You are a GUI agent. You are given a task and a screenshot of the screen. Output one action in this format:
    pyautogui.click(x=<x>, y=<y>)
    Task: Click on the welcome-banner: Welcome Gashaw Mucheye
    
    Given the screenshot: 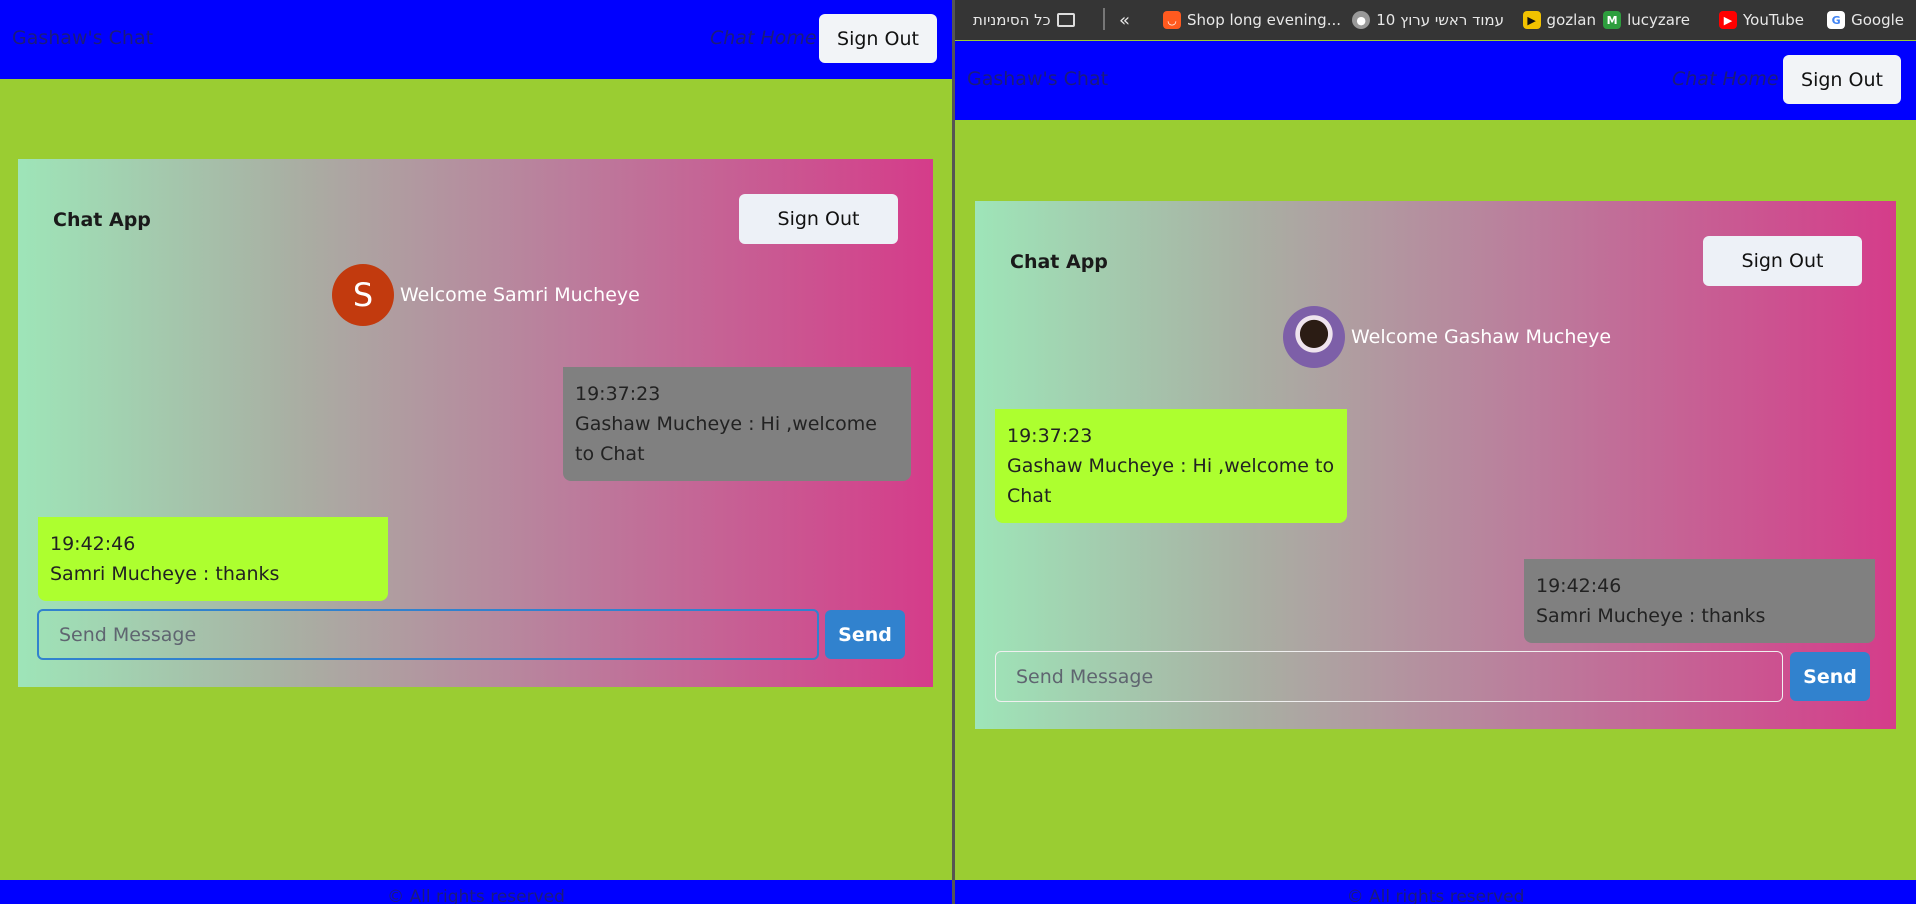 What is the action you would take?
    pyautogui.click(x=1447, y=337)
    